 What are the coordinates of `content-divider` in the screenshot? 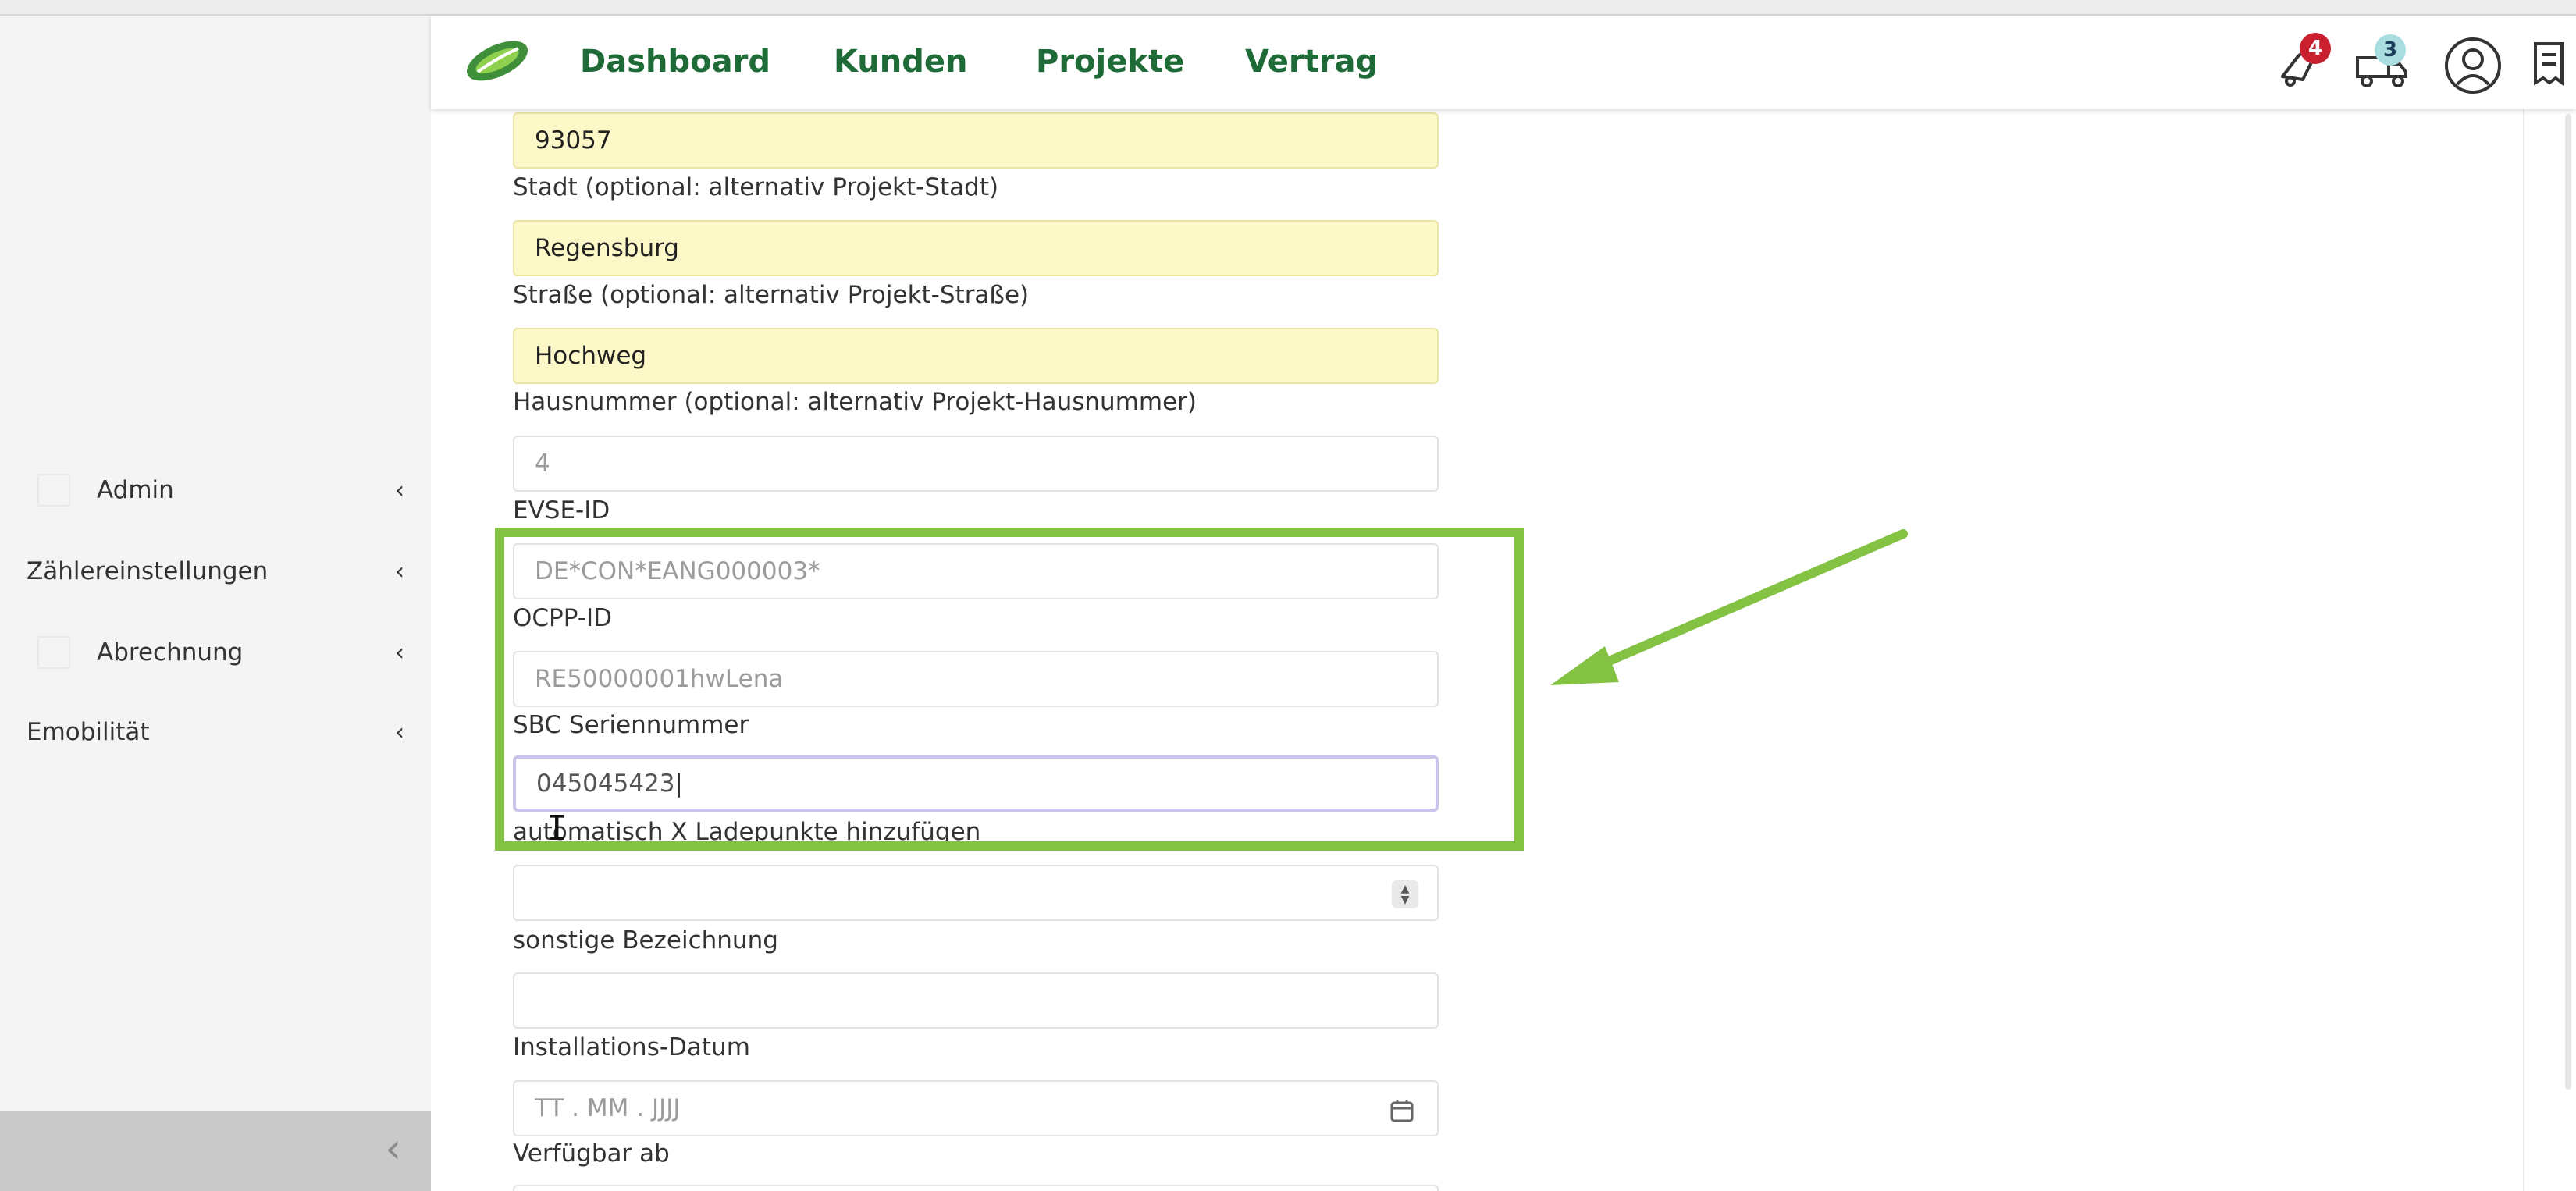 It's located at (2523, 650).